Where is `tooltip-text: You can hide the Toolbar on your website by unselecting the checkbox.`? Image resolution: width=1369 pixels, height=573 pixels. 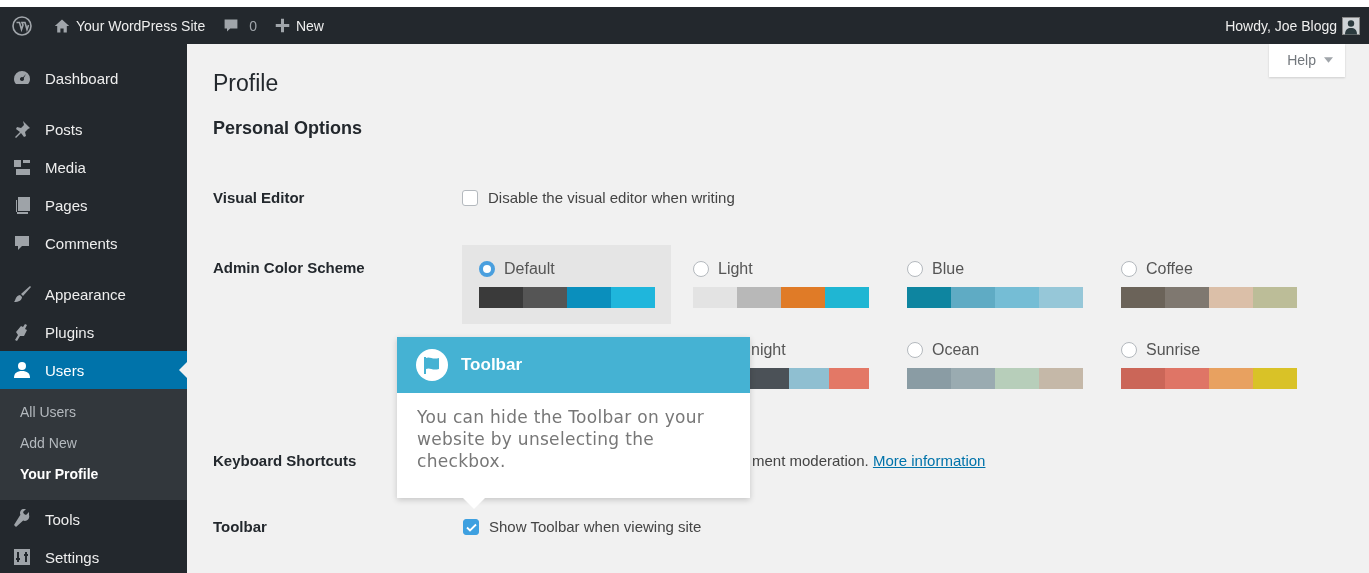 tooltip-text: You can hide the Toolbar on your website by unselecting the checkbox. is located at coordinates (561, 439).